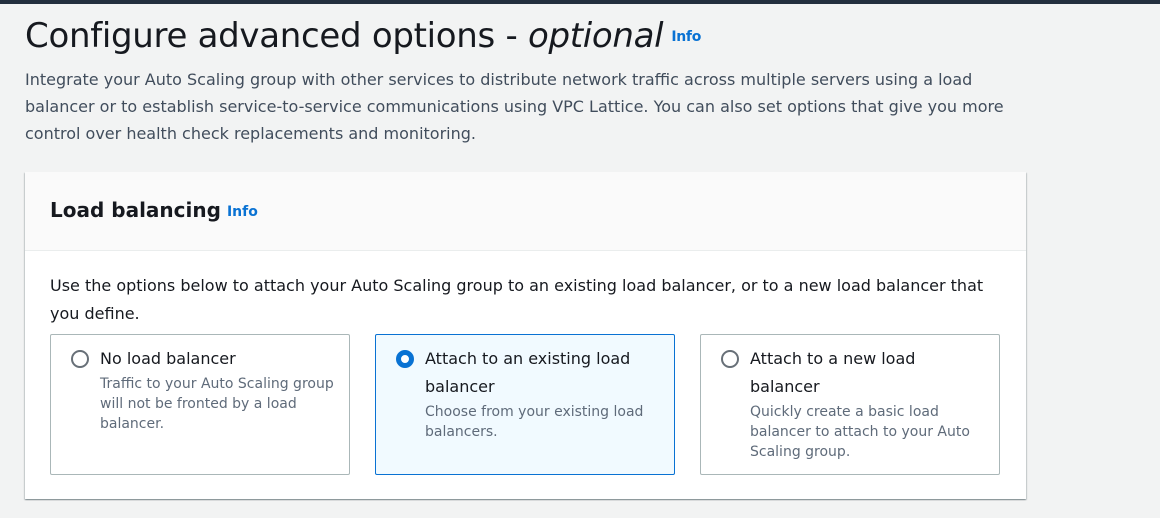 The height and width of the screenshot is (518, 1160). Describe the element at coordinates (580, 2) in the screenshot. I see `top-navigation-bar` at that location.